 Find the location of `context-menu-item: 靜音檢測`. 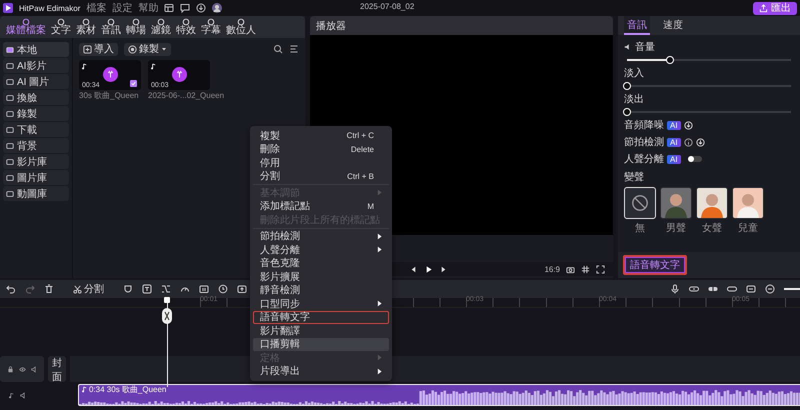

context-menu-item: 靜音檢測 is located at coordinates (321, 290).